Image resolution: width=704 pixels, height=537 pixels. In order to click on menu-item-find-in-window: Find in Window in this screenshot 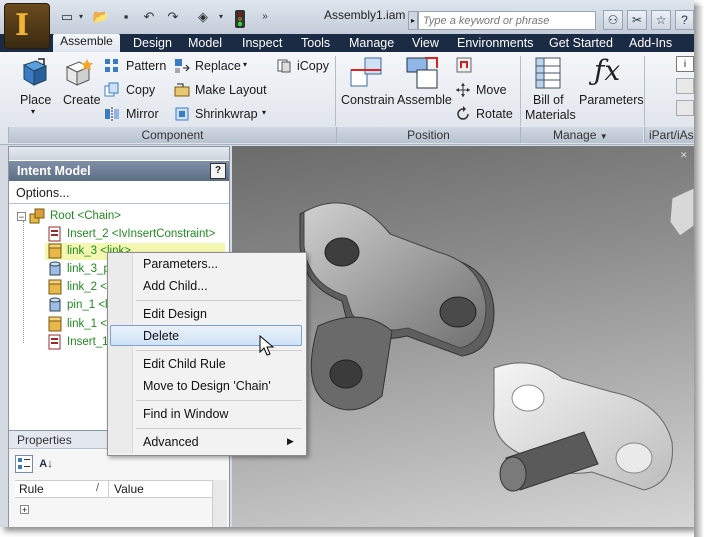, I will do `click(185, 414)`.